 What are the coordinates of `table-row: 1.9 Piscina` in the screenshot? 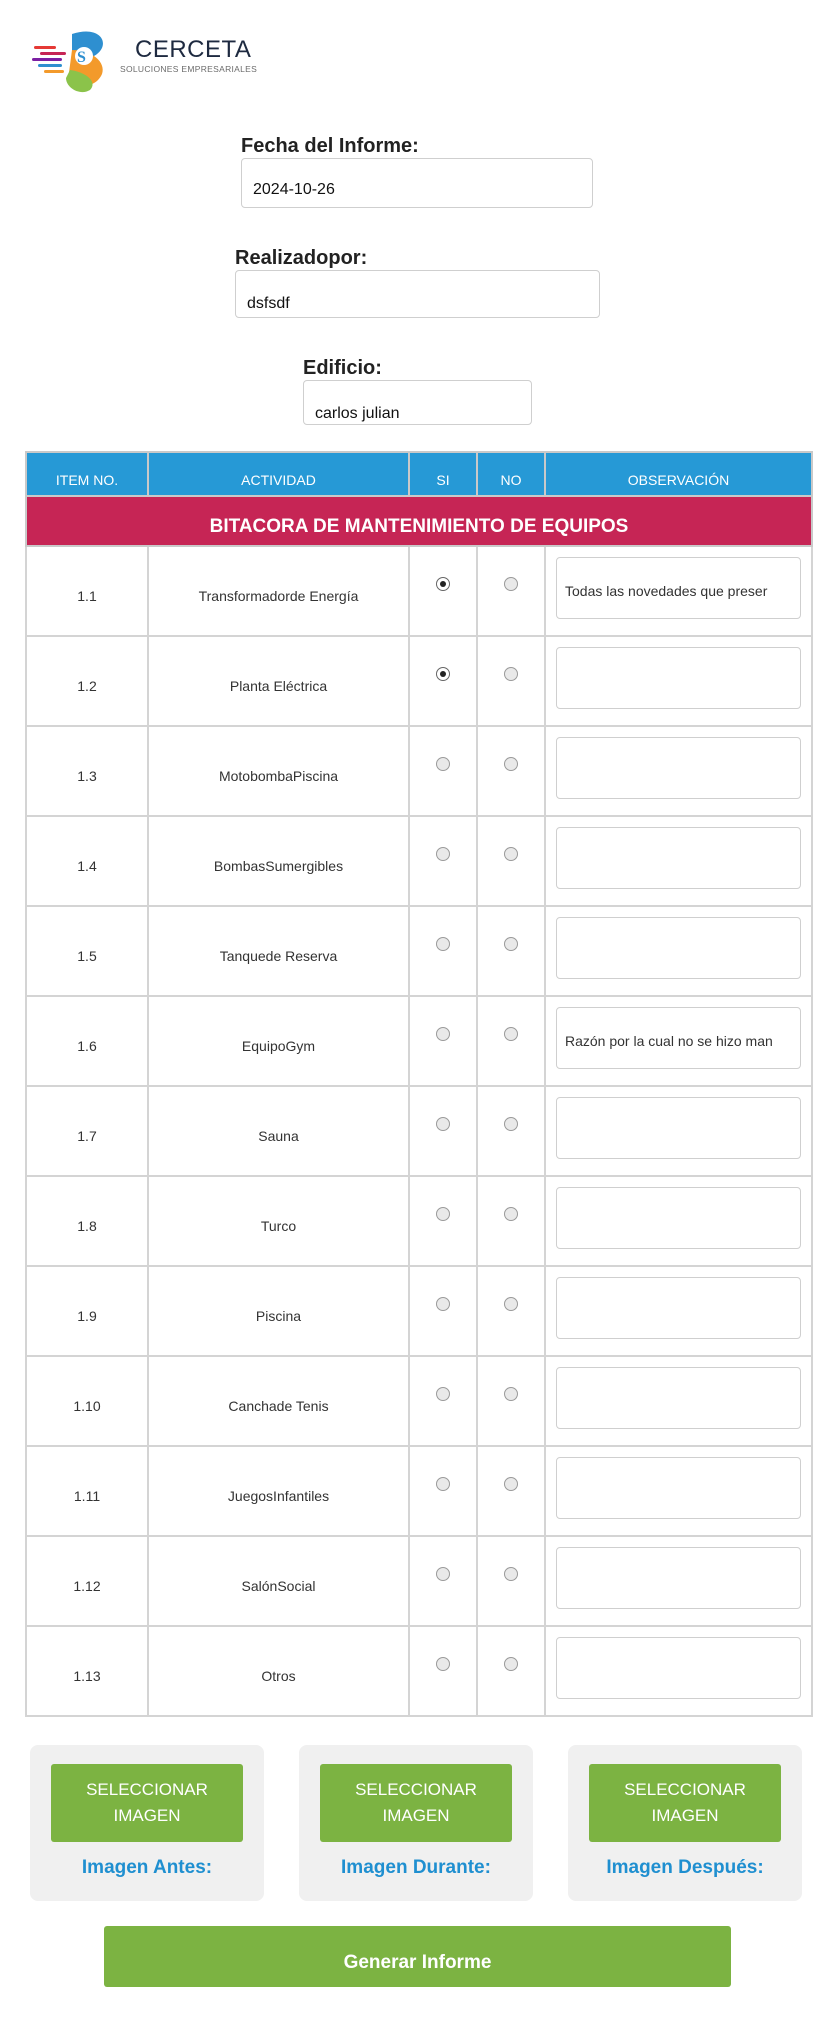 It's located at (419, 1311).